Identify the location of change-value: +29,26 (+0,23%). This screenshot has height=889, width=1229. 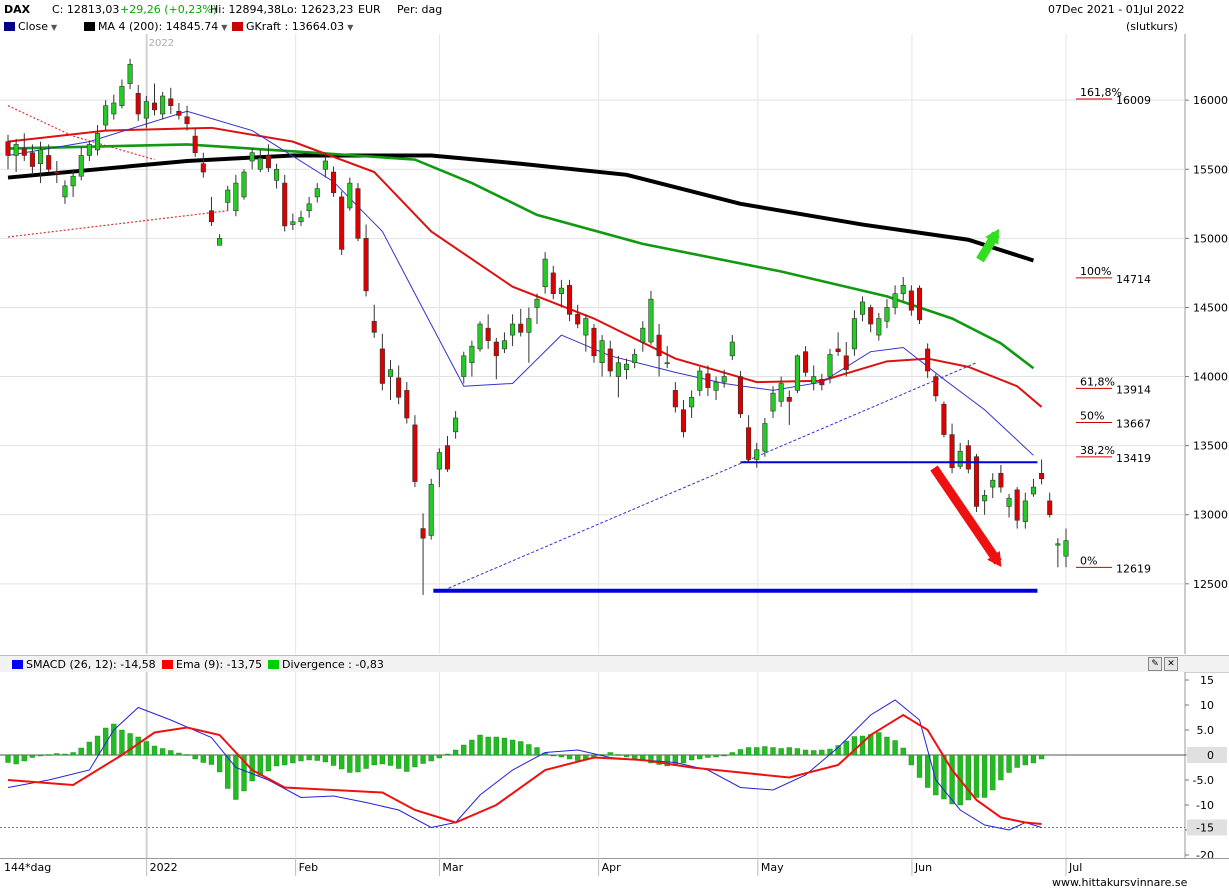
(168, 9).